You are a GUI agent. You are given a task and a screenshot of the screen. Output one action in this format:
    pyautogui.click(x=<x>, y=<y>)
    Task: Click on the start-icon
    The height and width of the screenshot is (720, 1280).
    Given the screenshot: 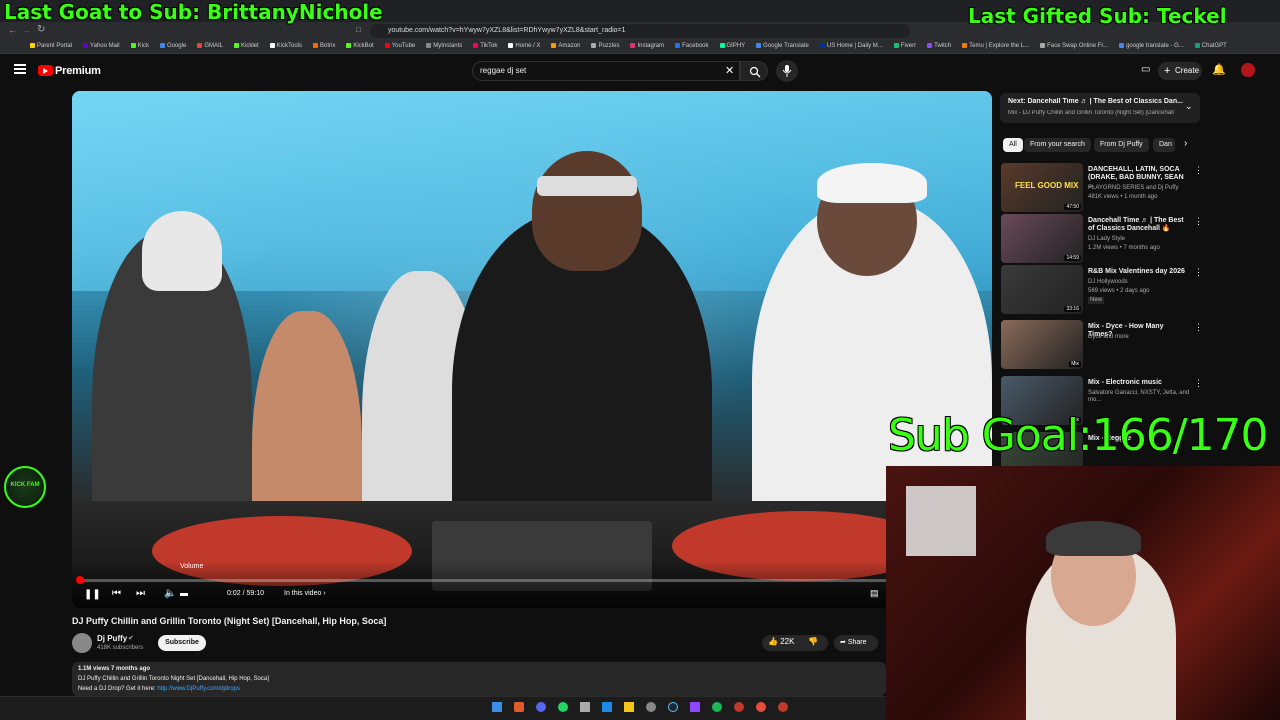 What is the action you would take?
    pyautogui.click(x=497, y=707)
    